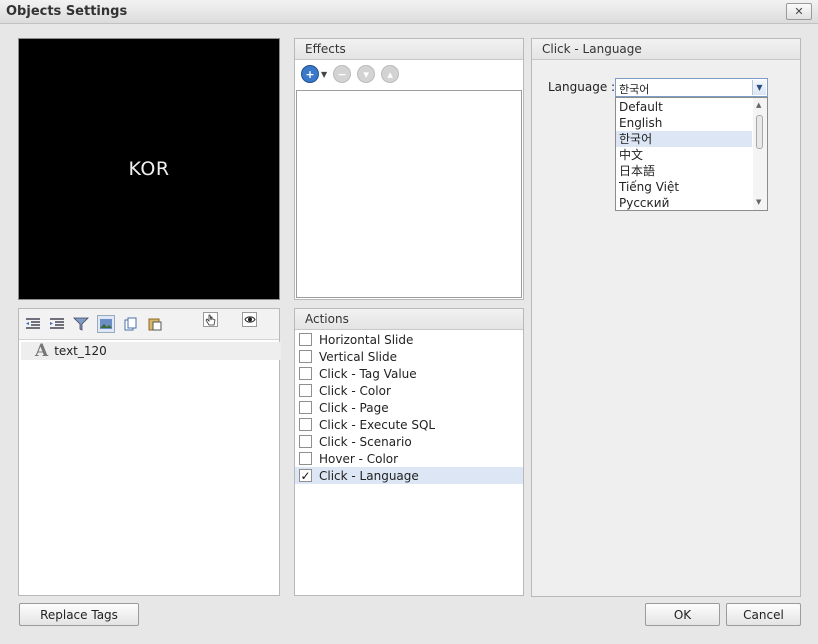  I want to click on hand-pointer-icon, so click(210, 319).